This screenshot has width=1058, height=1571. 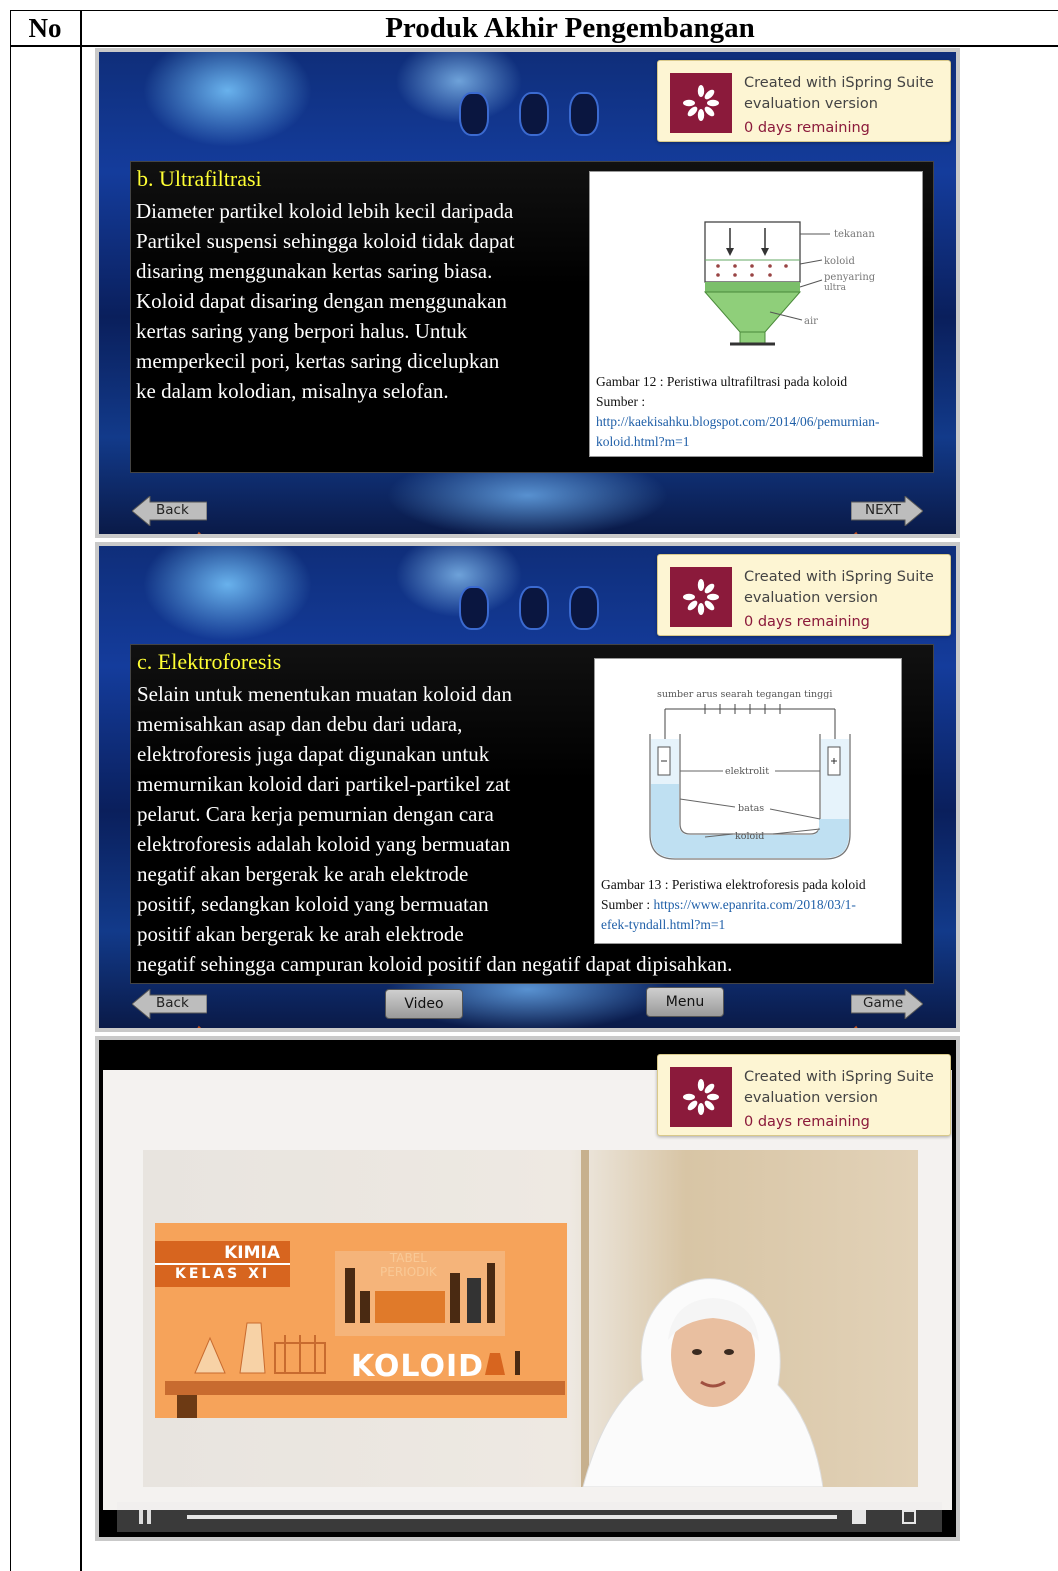 I want to click on label-air: air, so click(x=811, y=321).